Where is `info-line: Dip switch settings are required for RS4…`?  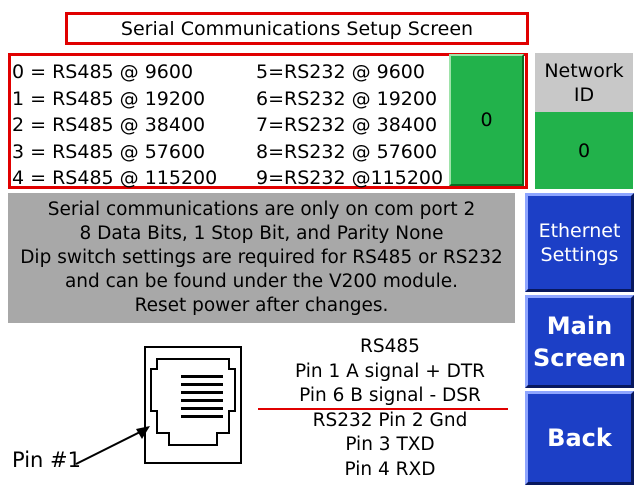
info-line: Dip switch settings are required for RS4… is located at coordinates (261, 257).